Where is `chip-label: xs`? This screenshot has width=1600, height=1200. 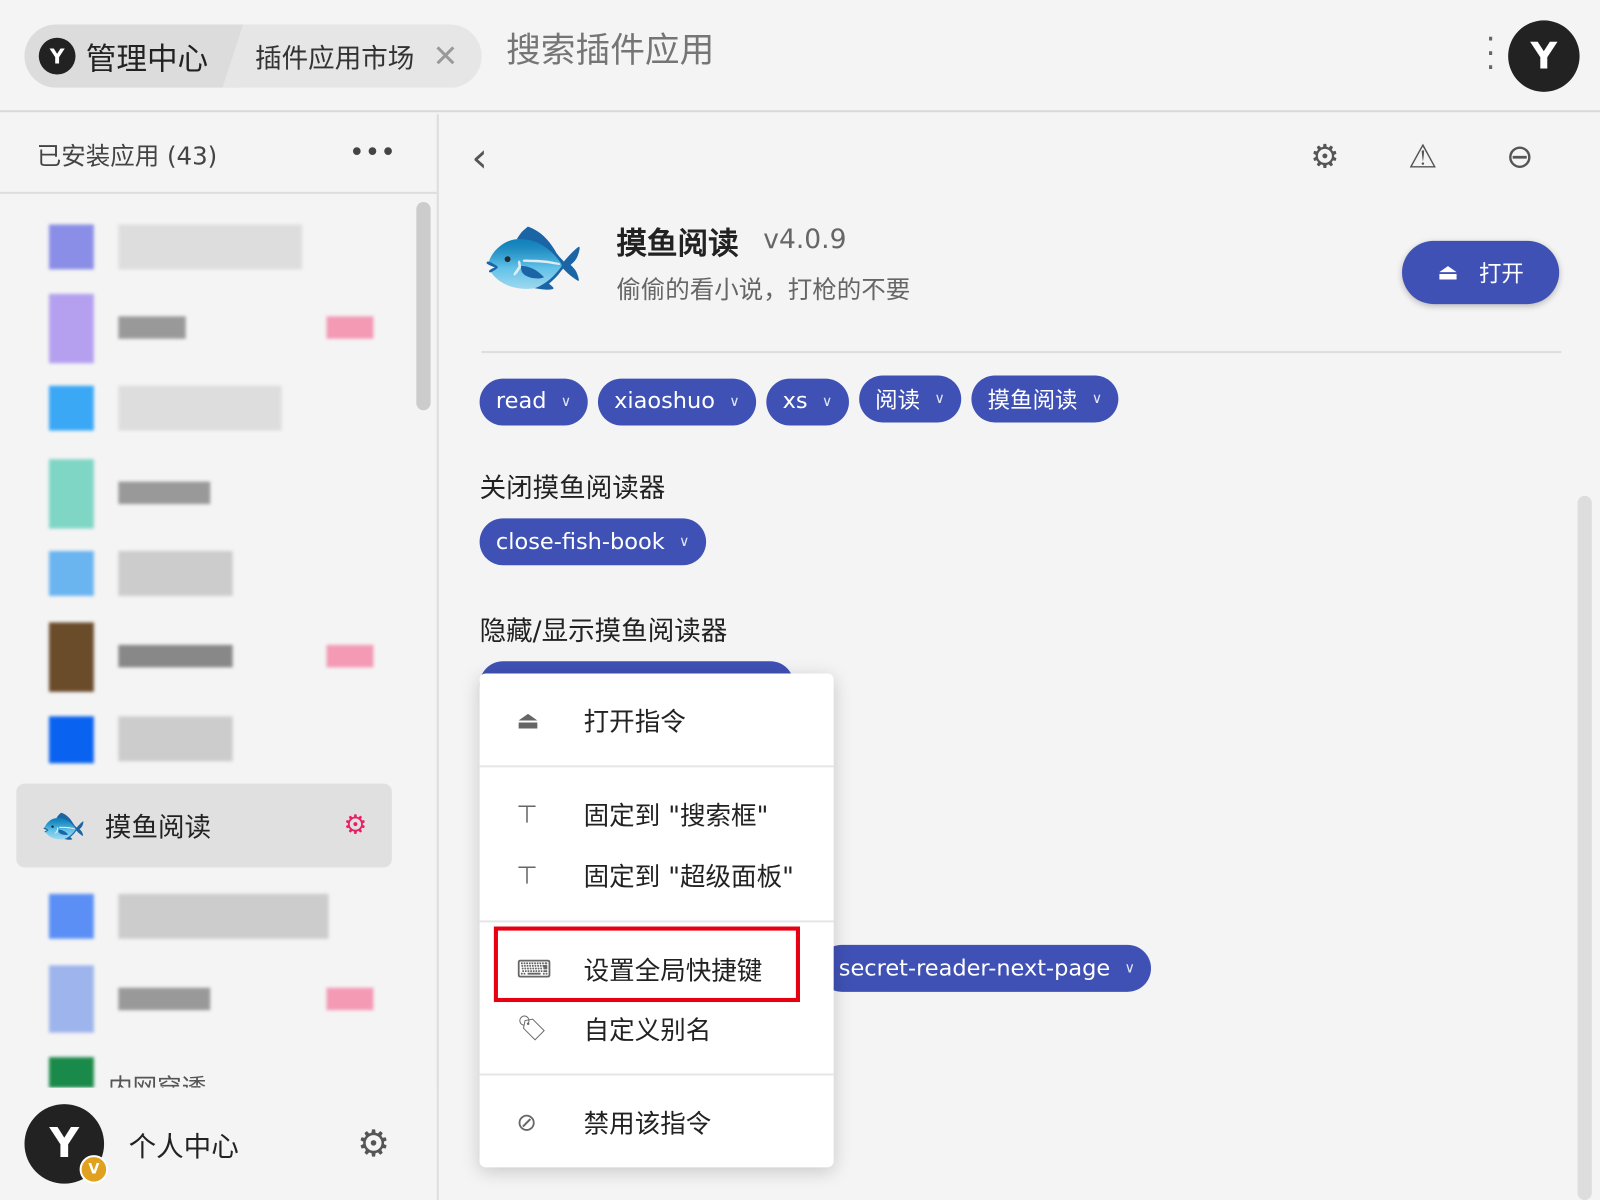 chip-label: xs is located at coordinates (795, 401).